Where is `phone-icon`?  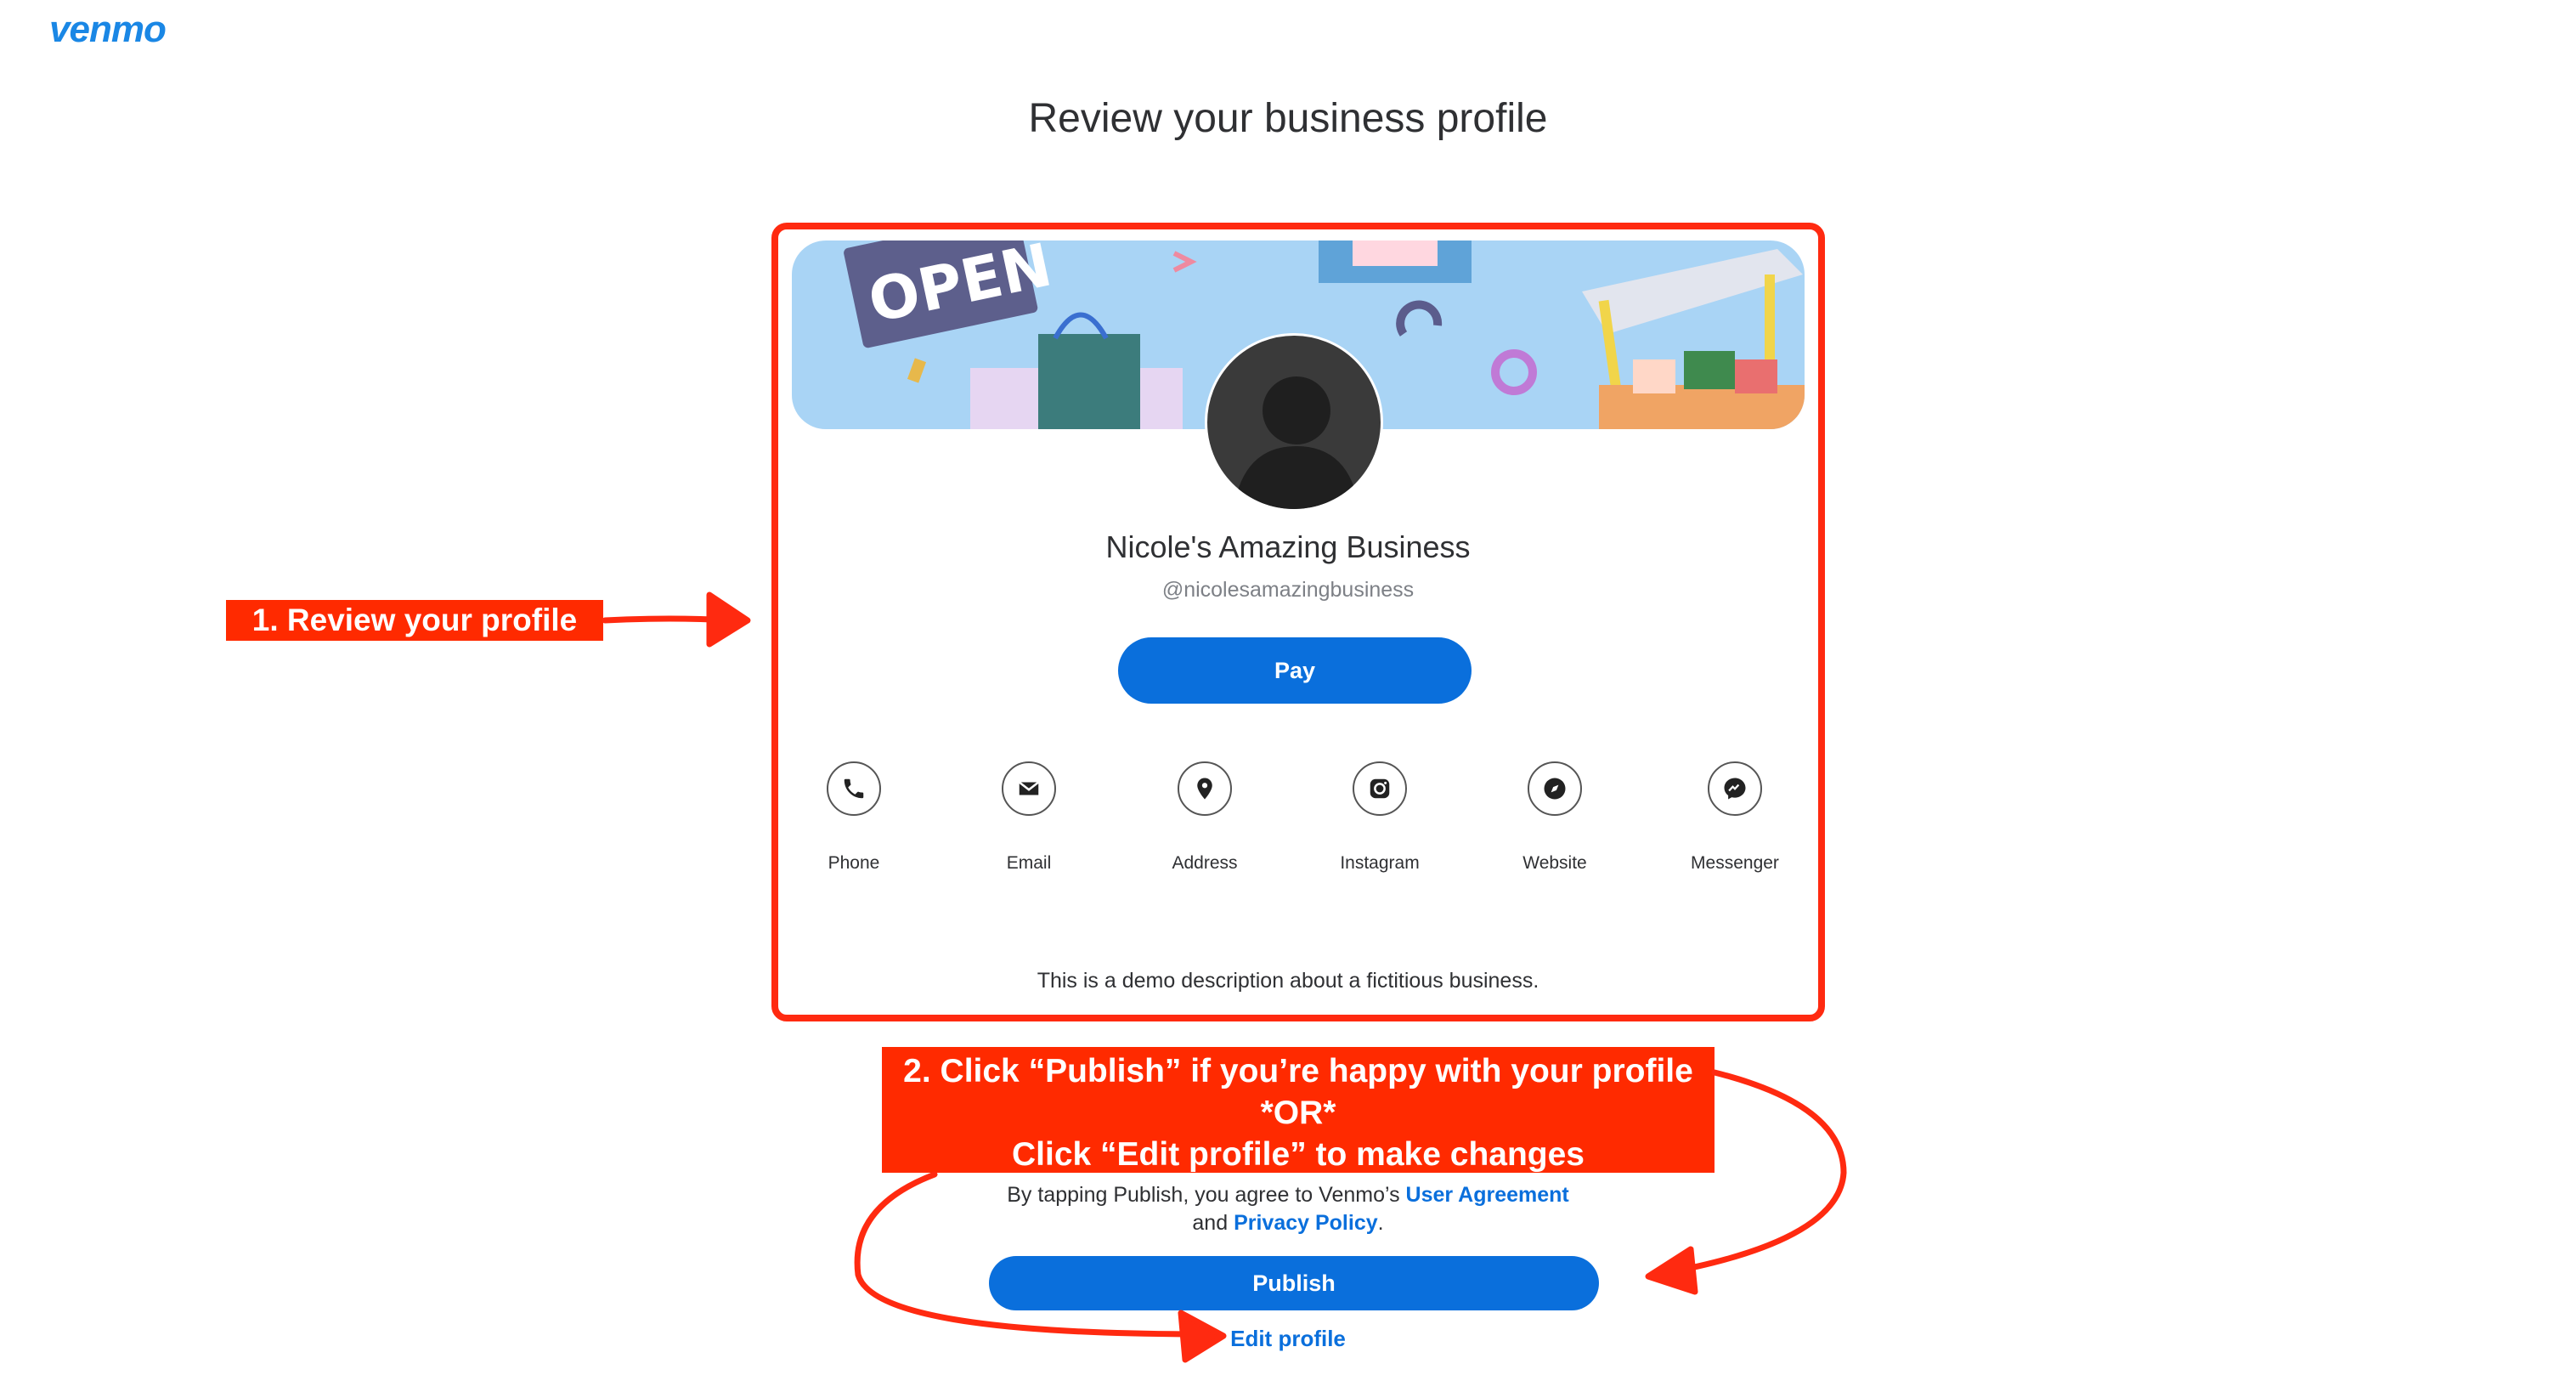
phone-icon is located at coordinates (854, 788).